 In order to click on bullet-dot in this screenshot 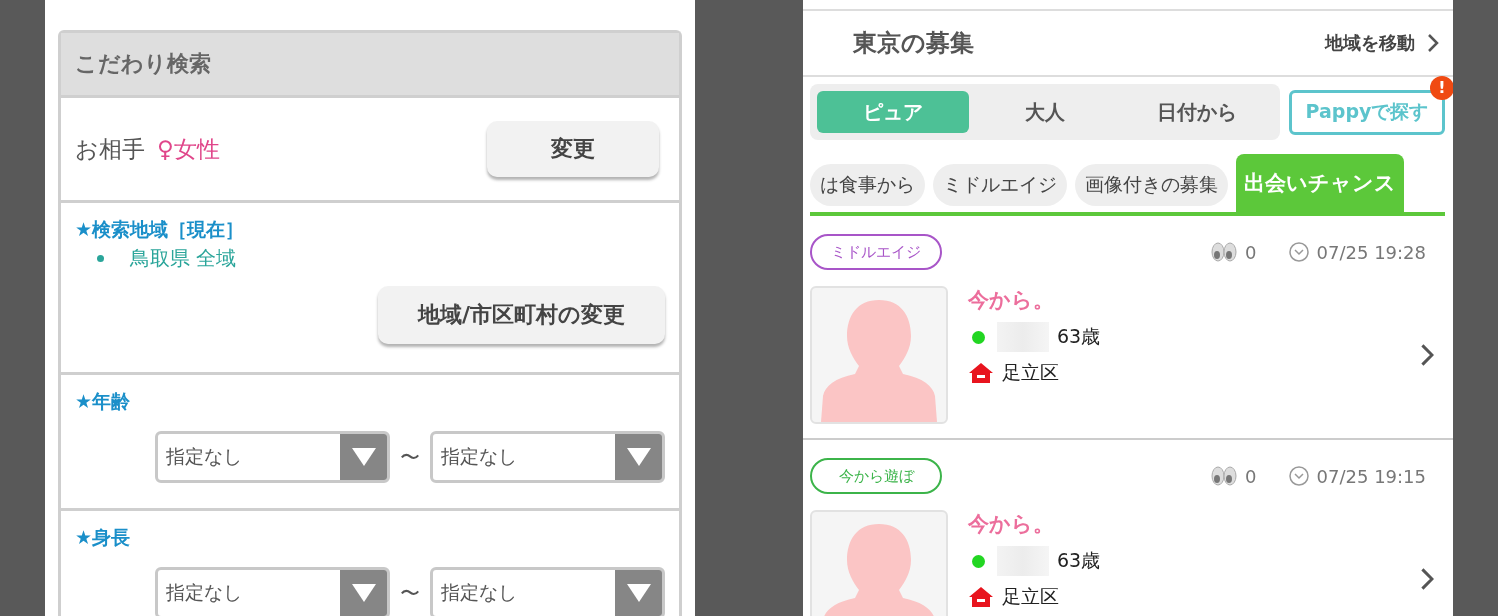, I will do `click(100, 258)`.